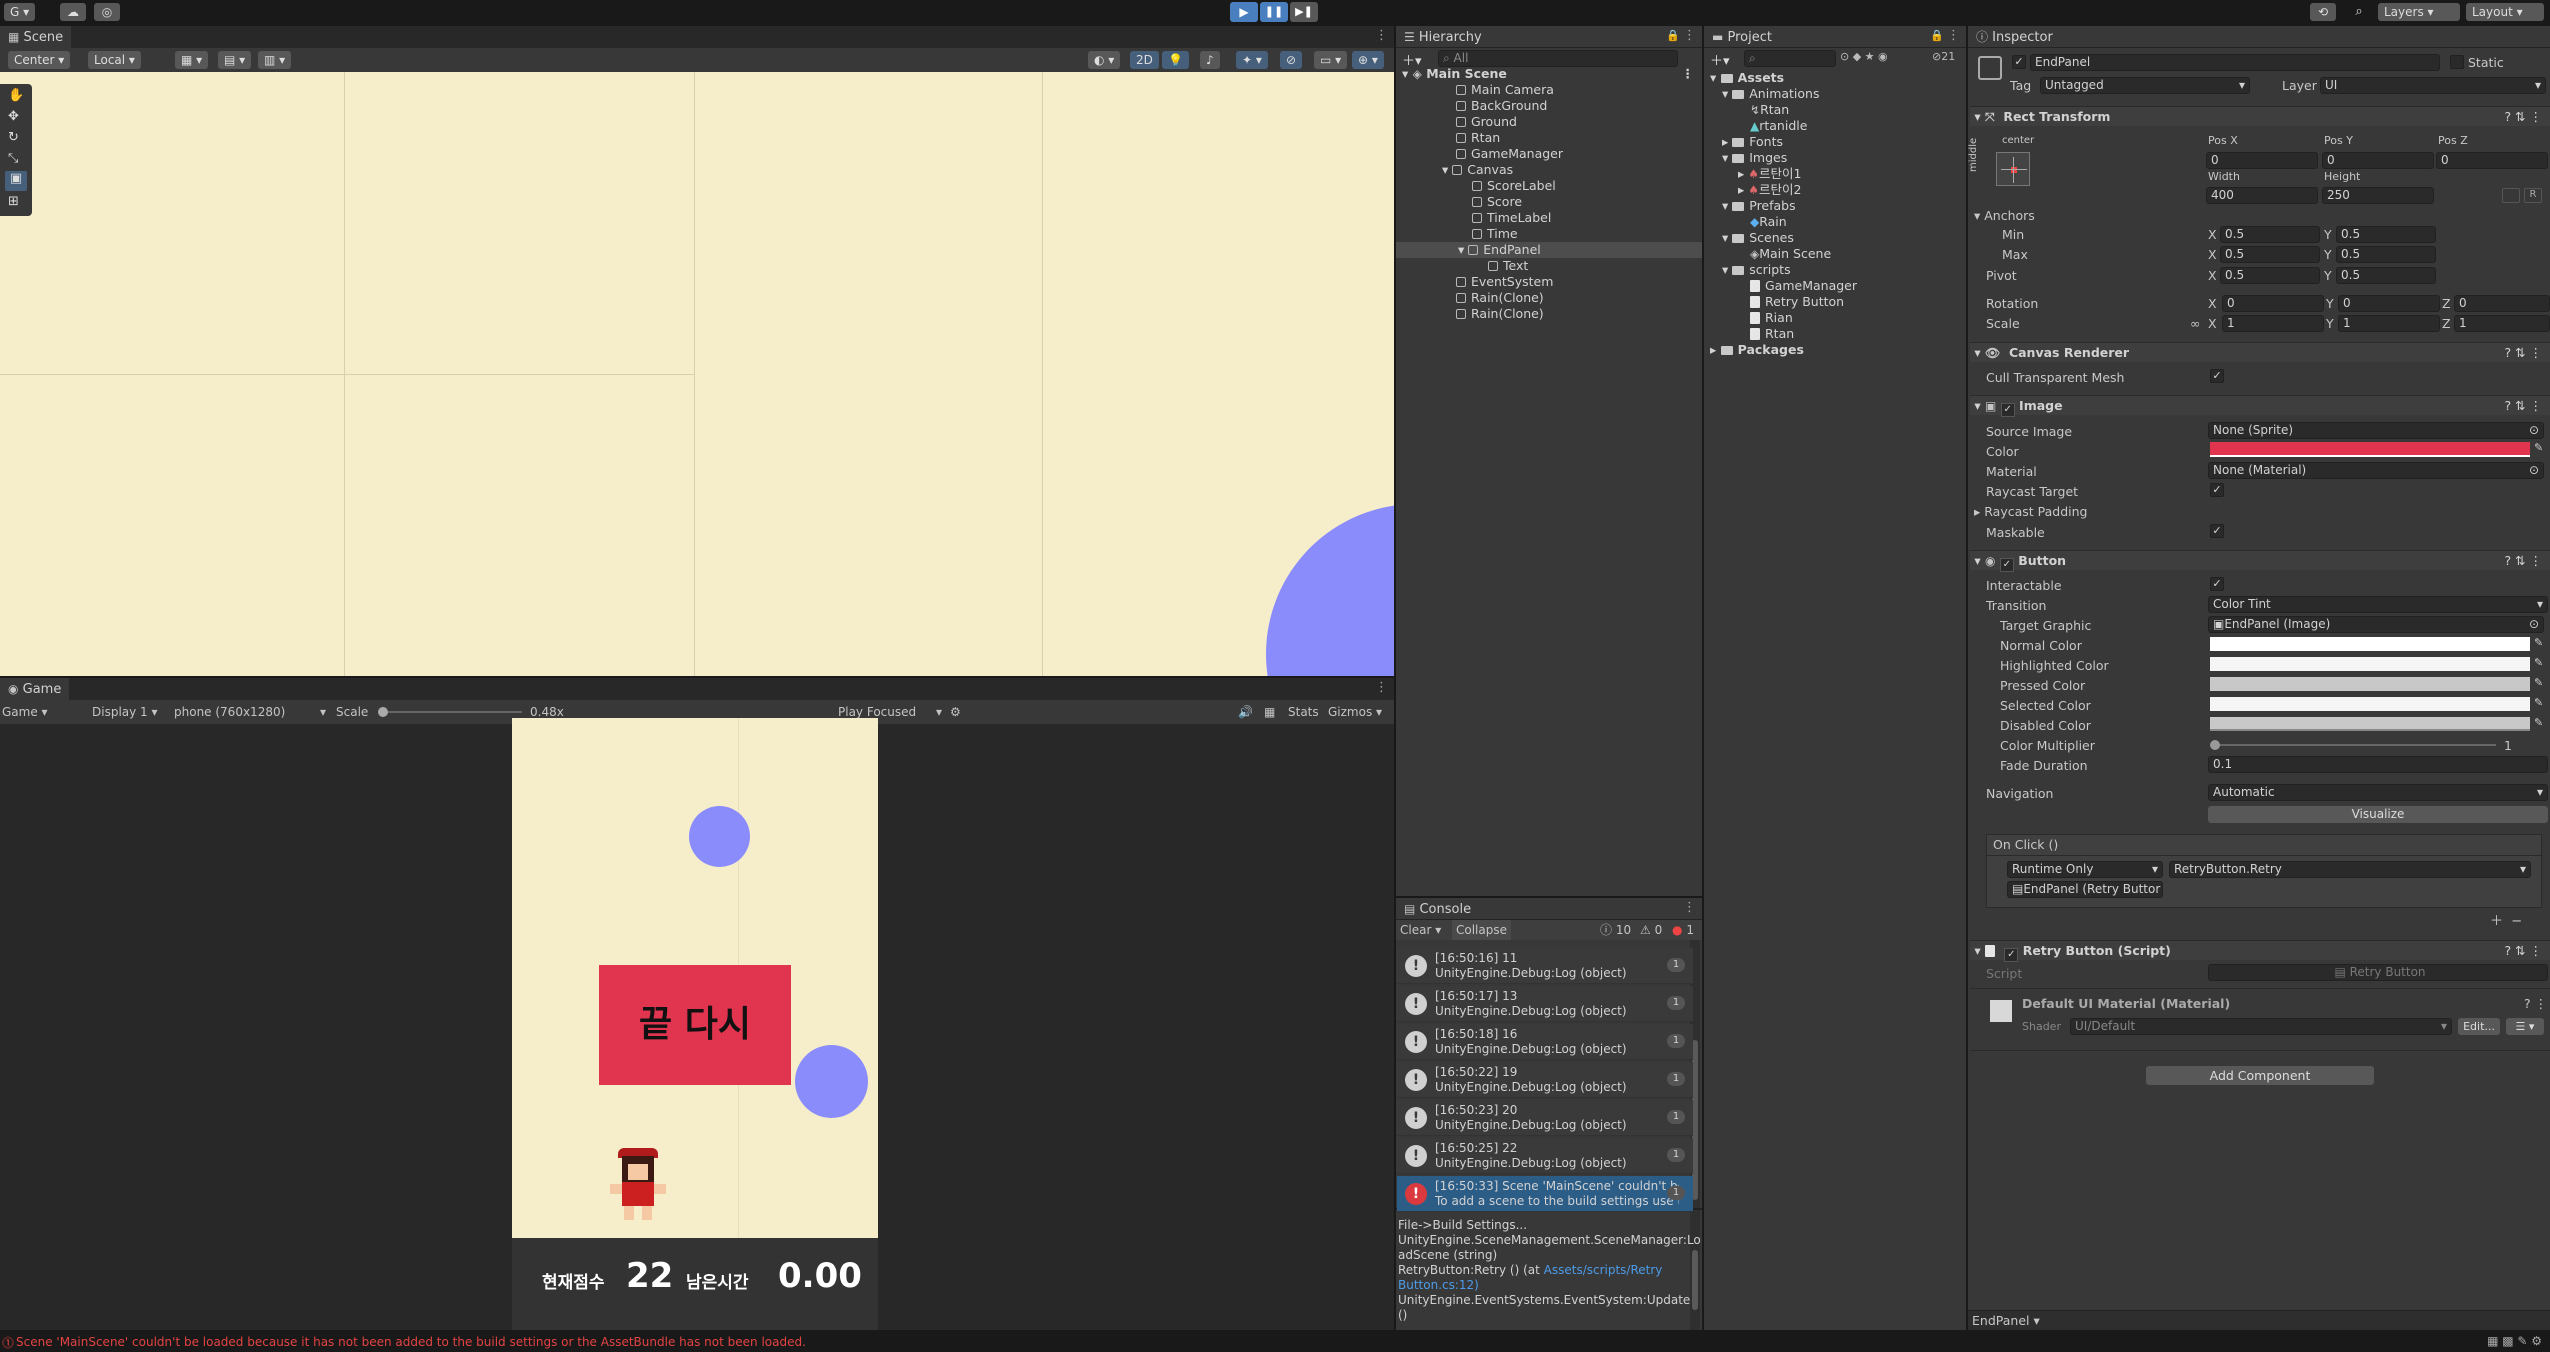  Describe the element at coordinates (1505, 90) in the screenshot. I see `hierarchy-item: Main Camera` at that location.